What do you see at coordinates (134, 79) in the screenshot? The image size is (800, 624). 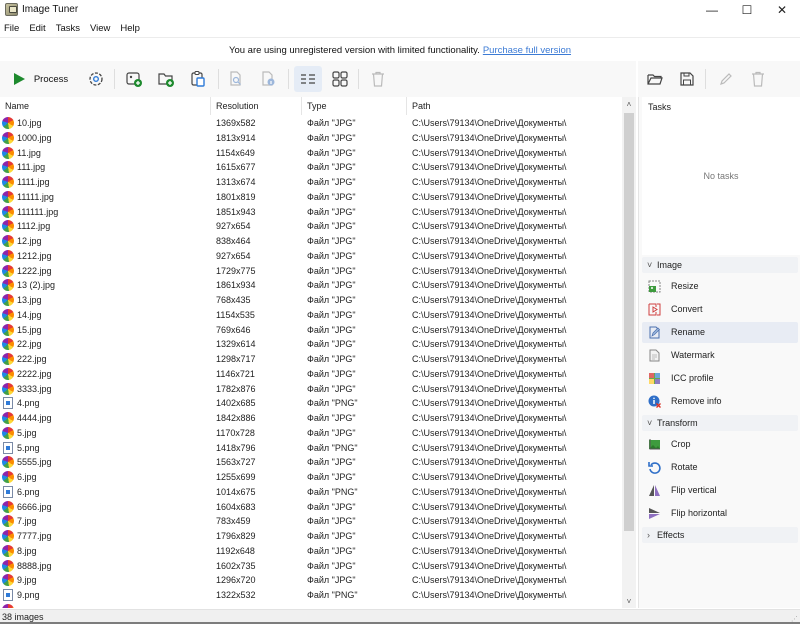 I see `add-image-button` at bounding box center [134, 79].